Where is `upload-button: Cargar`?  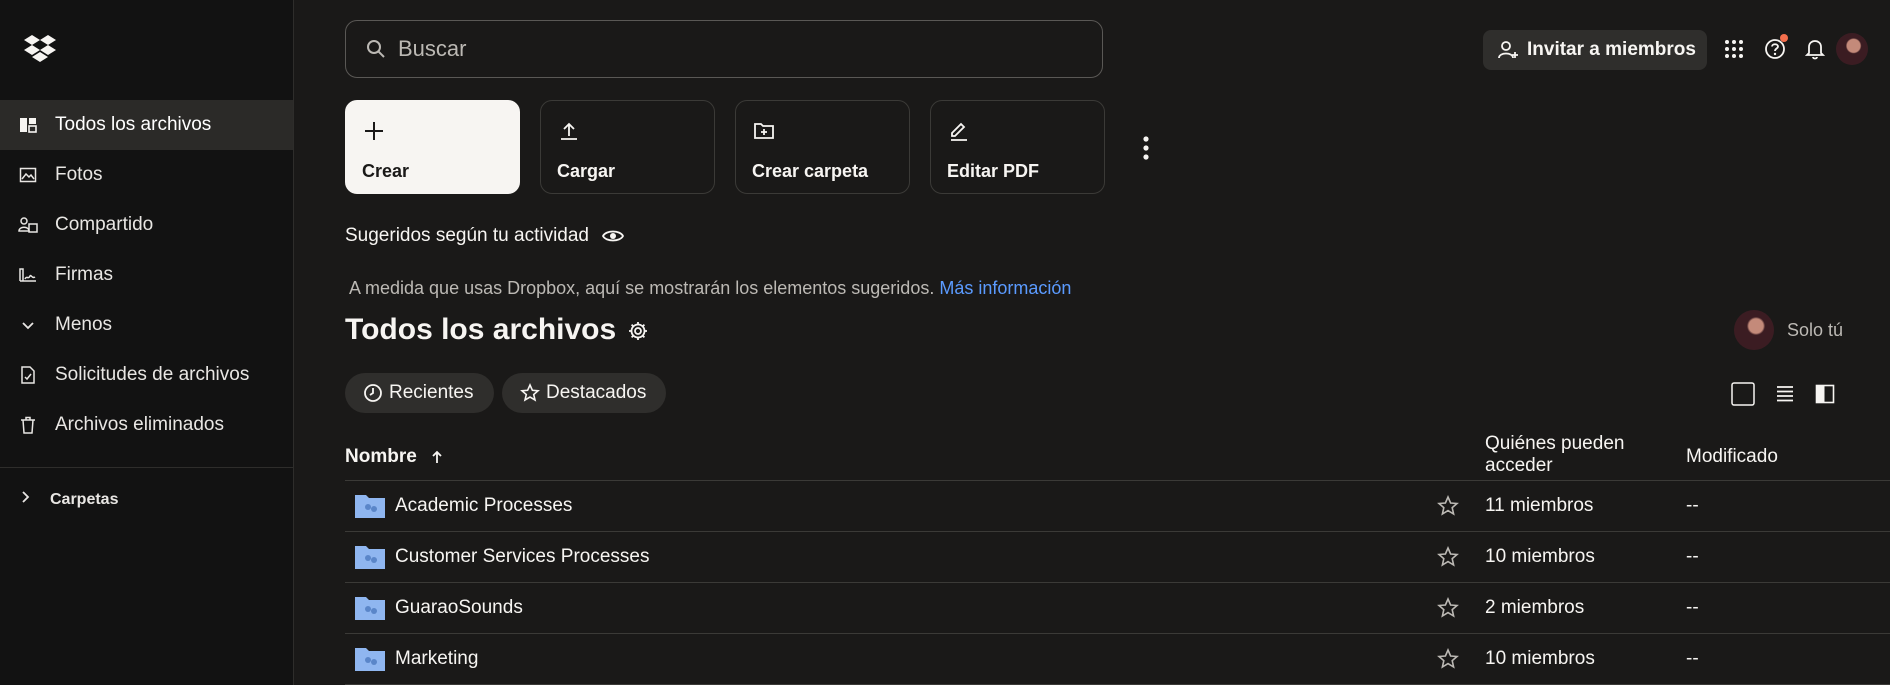 upload-button: Cargar is located at coordinates (627, 147).